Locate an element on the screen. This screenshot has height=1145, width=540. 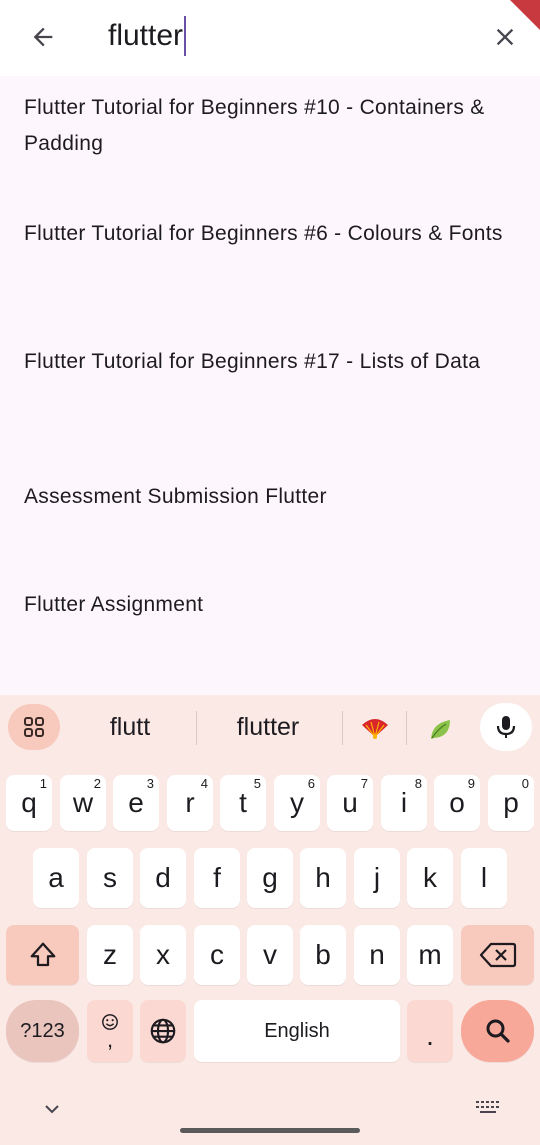
search-query: flutter is located at coordinates (146, 35).